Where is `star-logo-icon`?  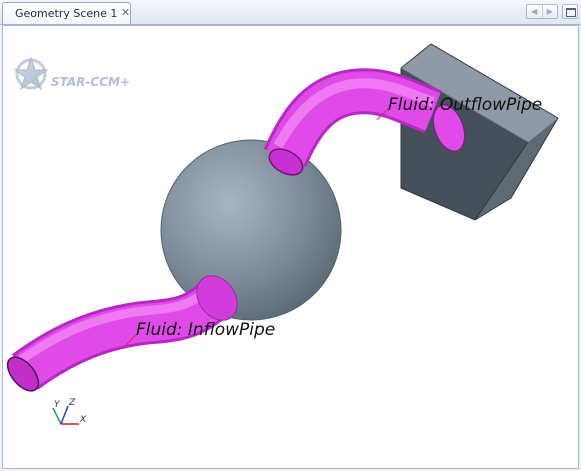
star-logo-icon is located at coordinates (31, 73).